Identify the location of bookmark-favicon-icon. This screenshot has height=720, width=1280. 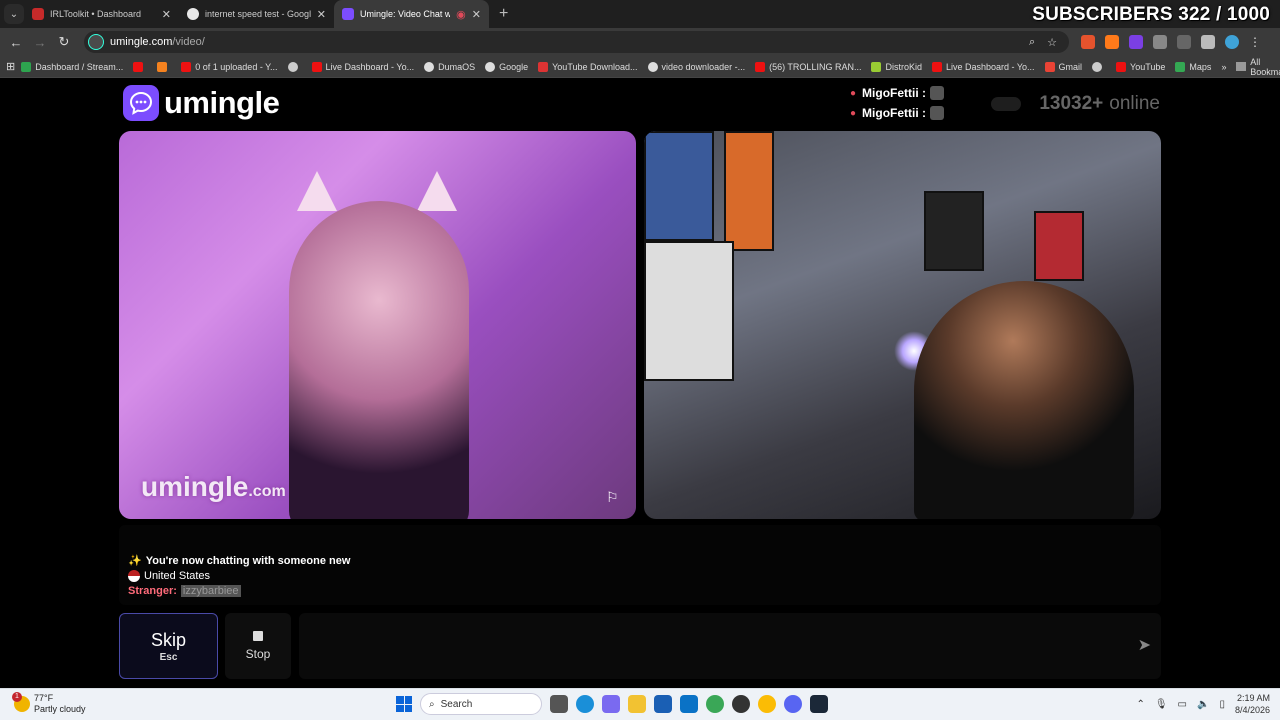
(26, 66).